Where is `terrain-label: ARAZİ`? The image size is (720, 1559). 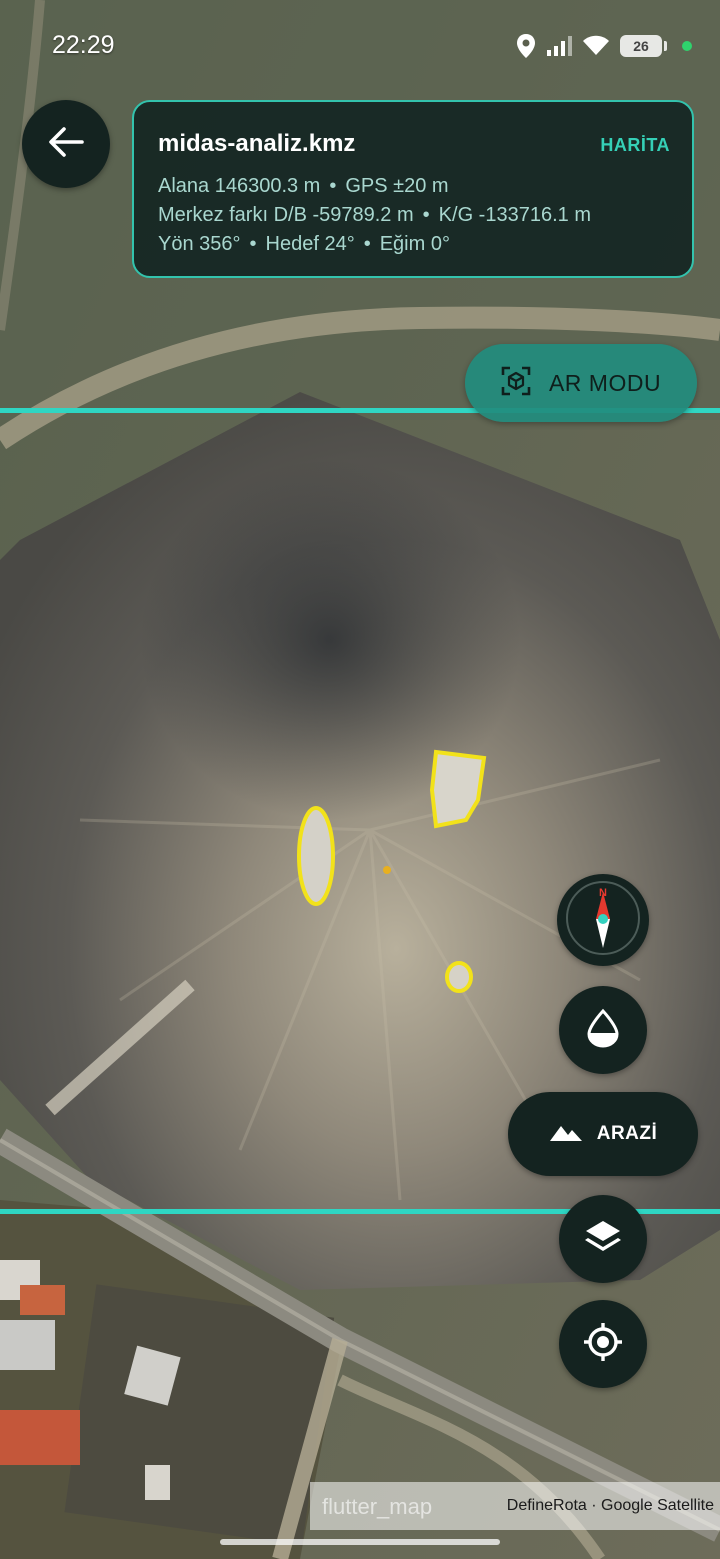
terrain-label: ARAZİ is located at coordinates (627, 1133).